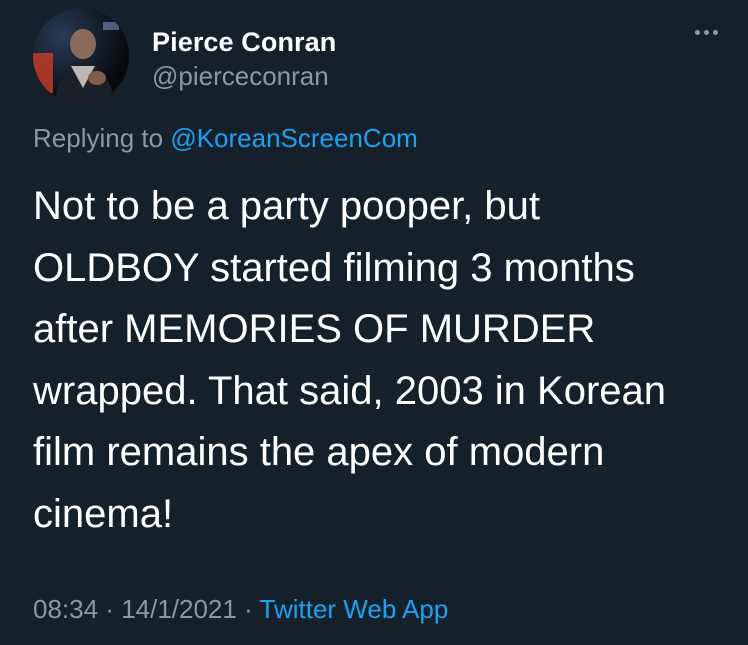 This screenshot has width=748, height=645. I want to click on display-name: Pierce Conran, so click(244, 42).